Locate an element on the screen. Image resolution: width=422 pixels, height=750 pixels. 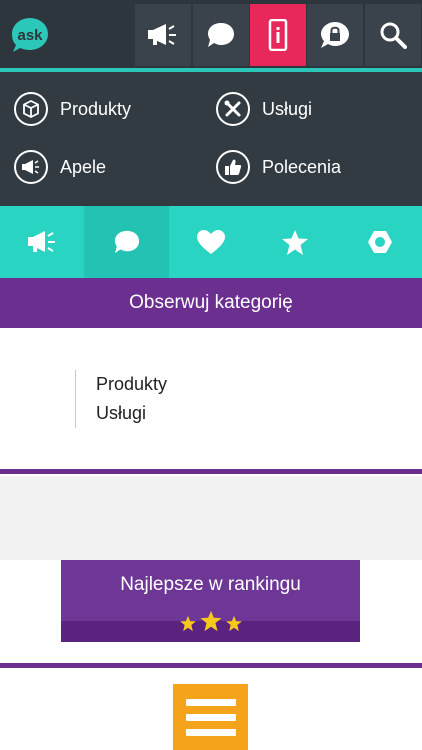
tab-announcements is located at coordinates (42, 242).